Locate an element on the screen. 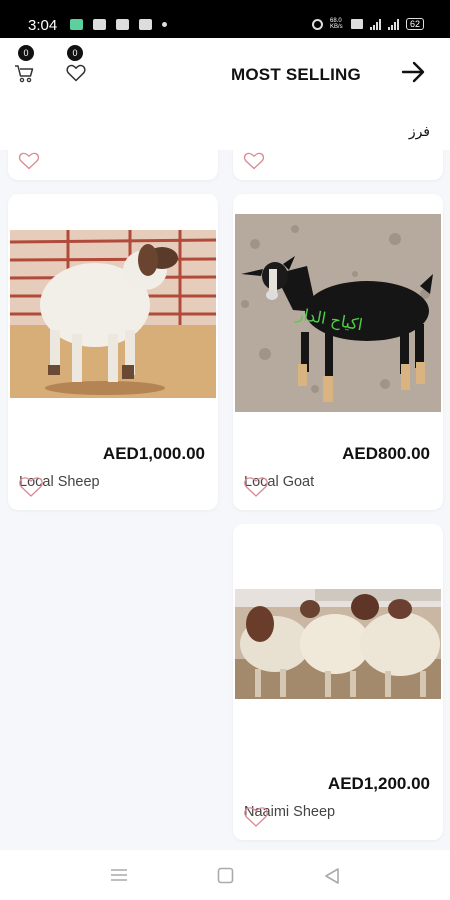  product-price: AED1,000.00 is located at coordinates (153, 453).